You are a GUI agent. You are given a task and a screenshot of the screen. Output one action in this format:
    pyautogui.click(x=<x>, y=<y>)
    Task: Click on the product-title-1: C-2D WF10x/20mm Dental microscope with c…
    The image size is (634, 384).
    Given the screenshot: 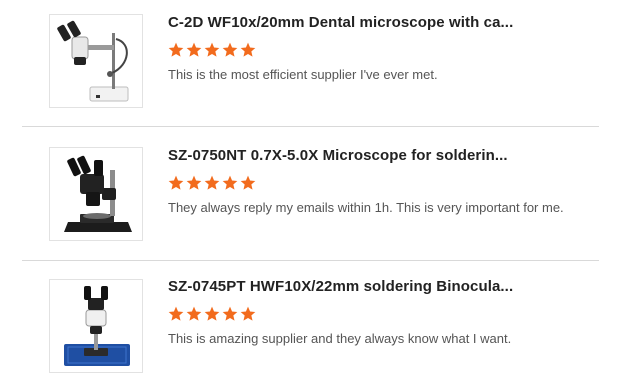 What is the action you would take?
    pyautogui.click(x=378, y=22)
    